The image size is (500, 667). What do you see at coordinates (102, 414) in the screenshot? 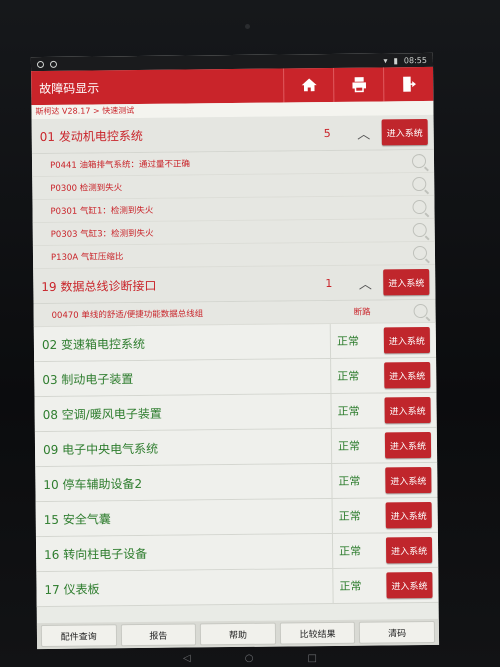
I see `system-name: 08 空调/暖风电子装置` at bounding box center [102, 414].